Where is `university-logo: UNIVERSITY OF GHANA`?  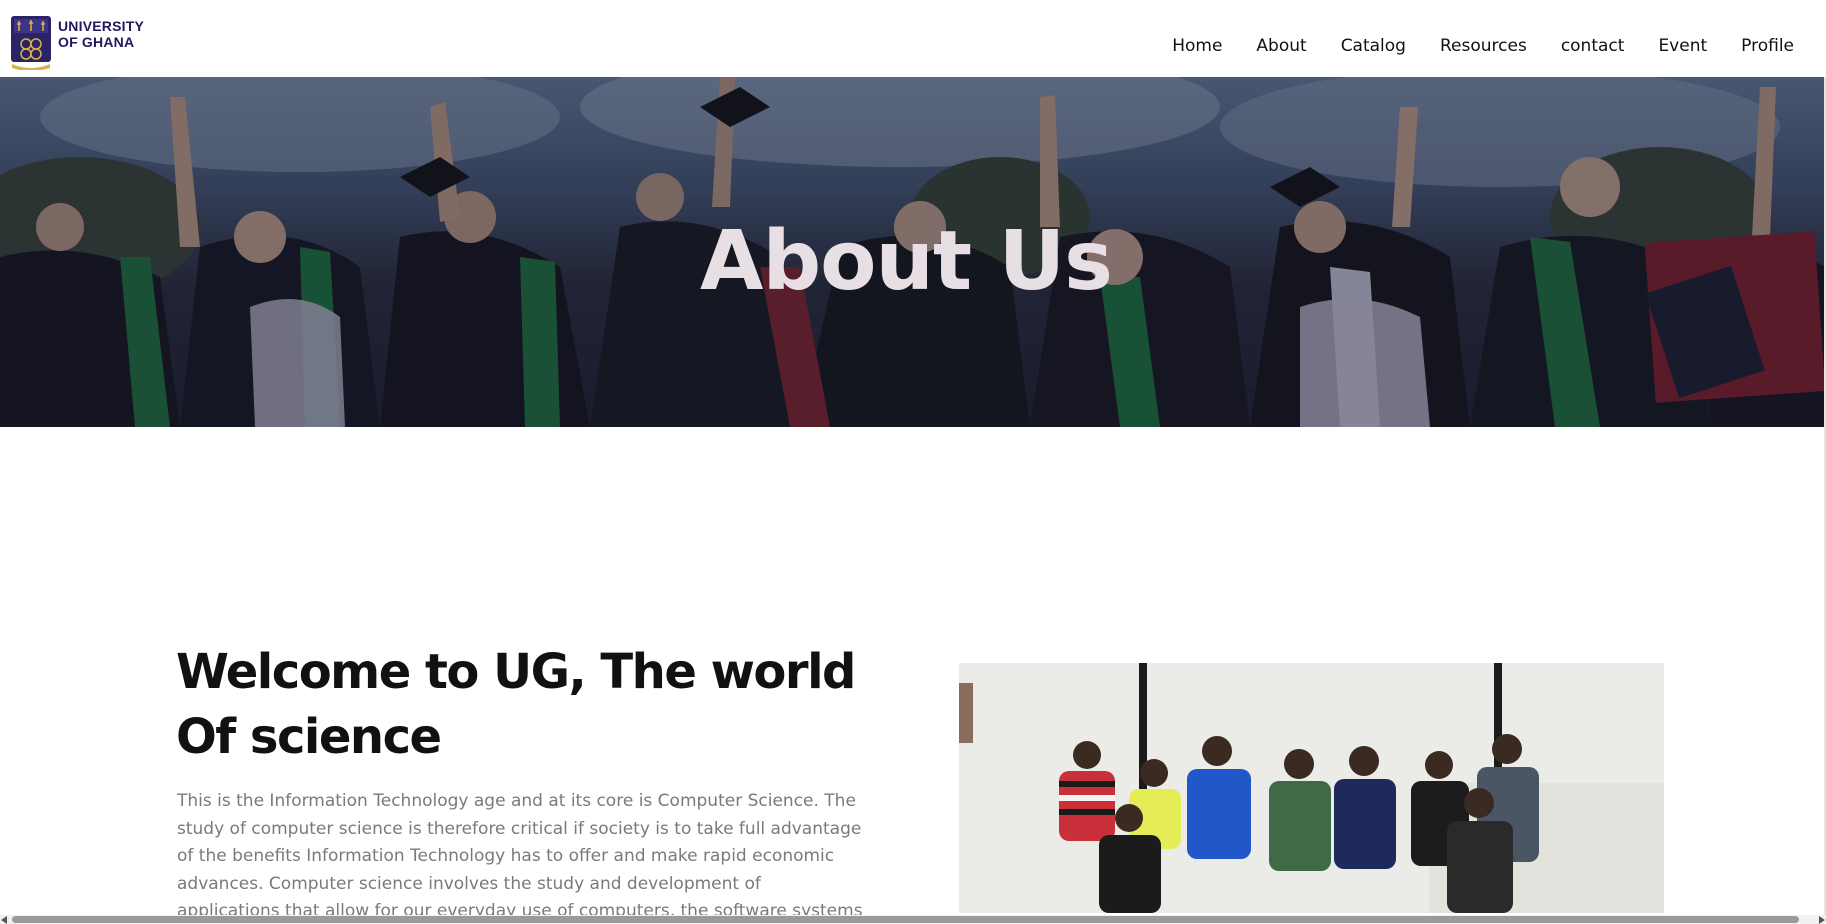 university-logo: UNIVERSITY OF GHANA is located at coordinates (77, 42).